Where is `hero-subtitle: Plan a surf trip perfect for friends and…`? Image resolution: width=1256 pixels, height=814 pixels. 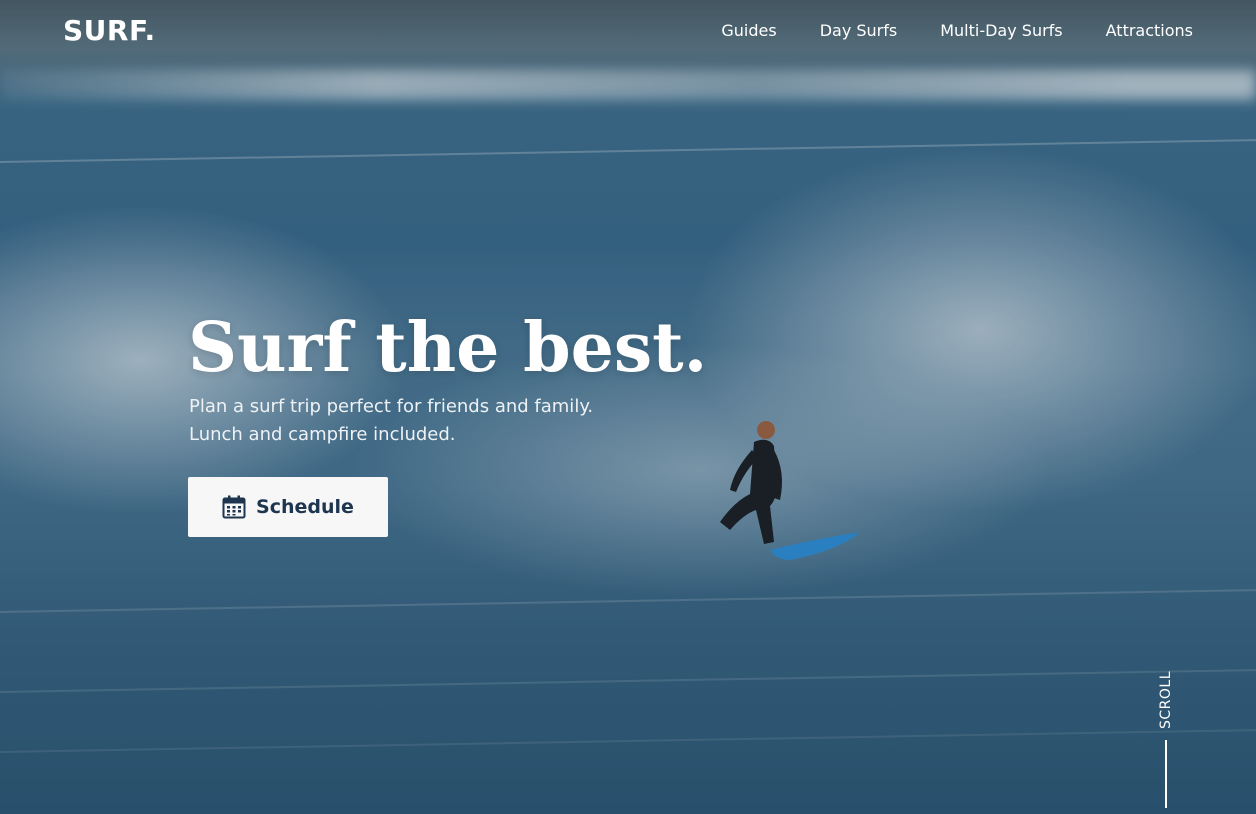
hero-subtitle: Plan a surf trip perfect for friends and… is located at coordinates (391, 421).